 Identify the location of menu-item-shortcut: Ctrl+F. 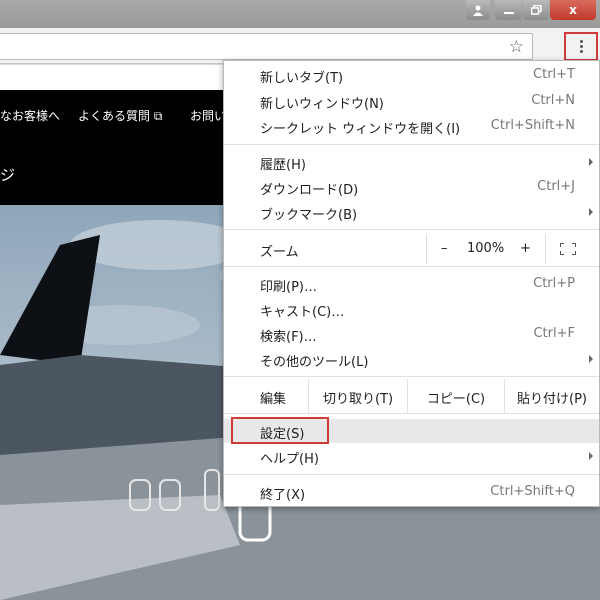
(554, 333).